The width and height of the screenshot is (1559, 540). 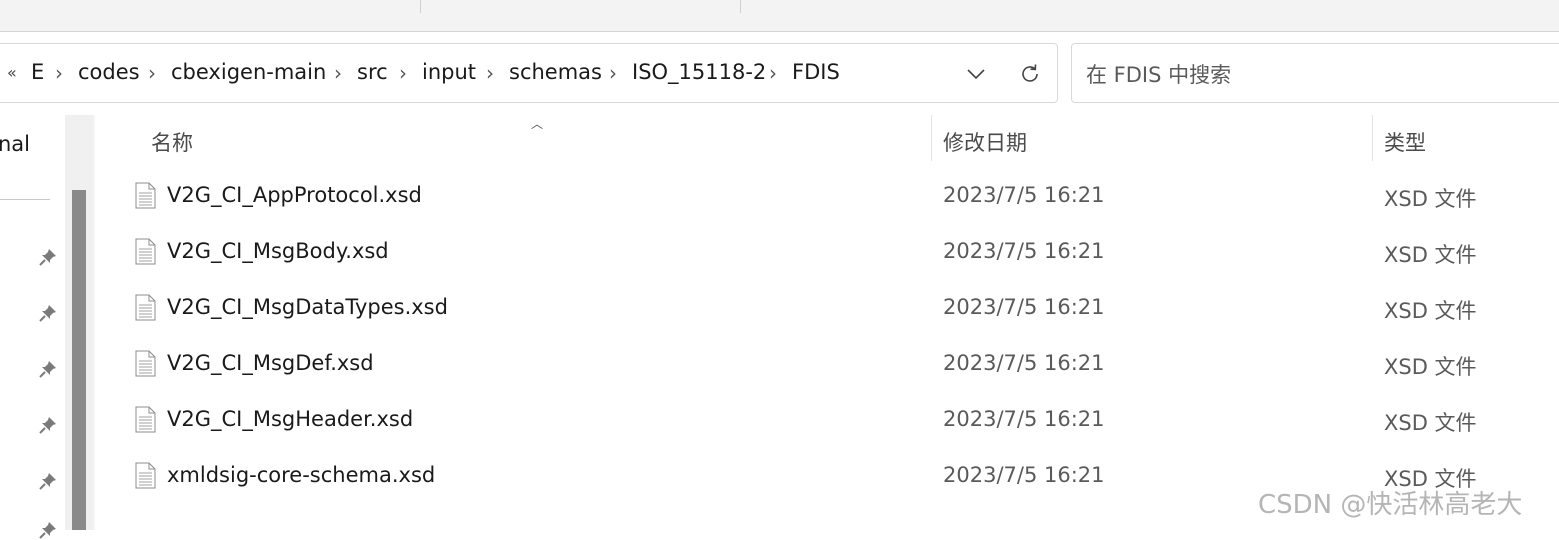 What do you see at coordinates (1390, 505) in the screenshot?
I see `watermark: CSDN @快活林高老大` at bounding box center [1390, 505].